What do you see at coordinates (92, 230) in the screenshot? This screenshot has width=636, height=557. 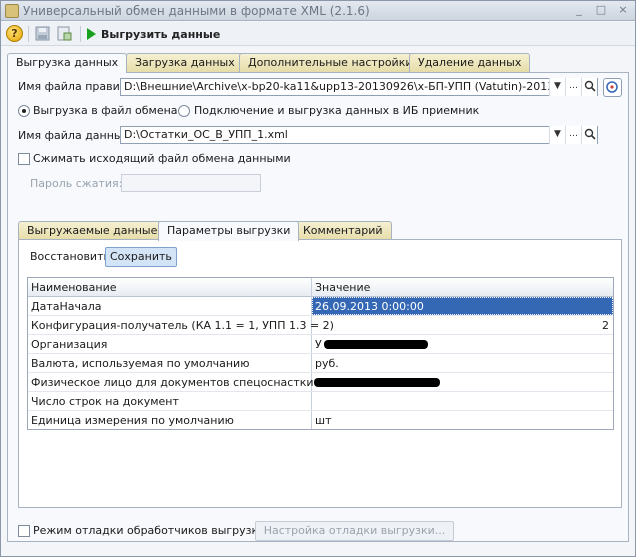 I see `tab-exported-data: Выгружаемые данные` at bounding box center [92, 230].